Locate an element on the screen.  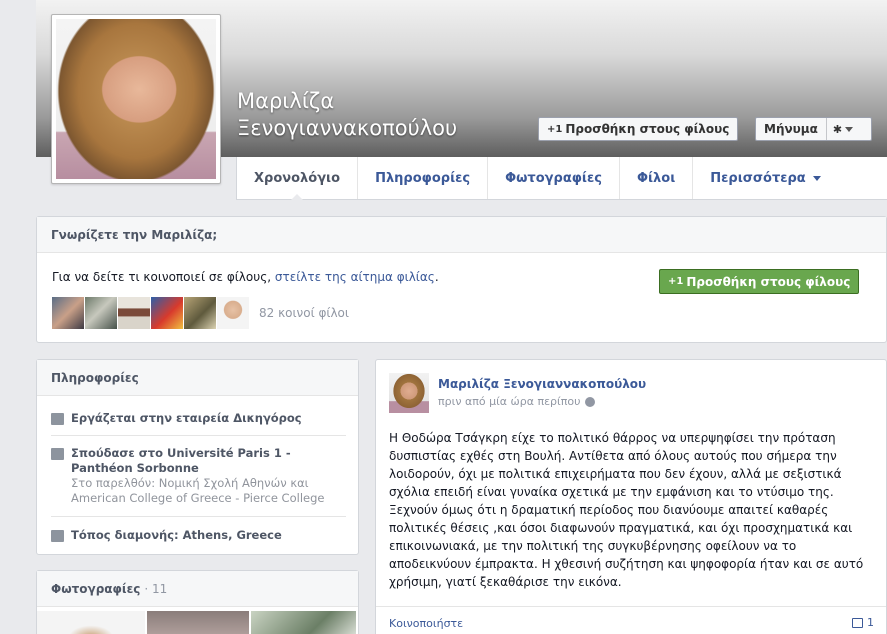
study-prefix: Σπούδασε στο is located at coordinates (119, 453).